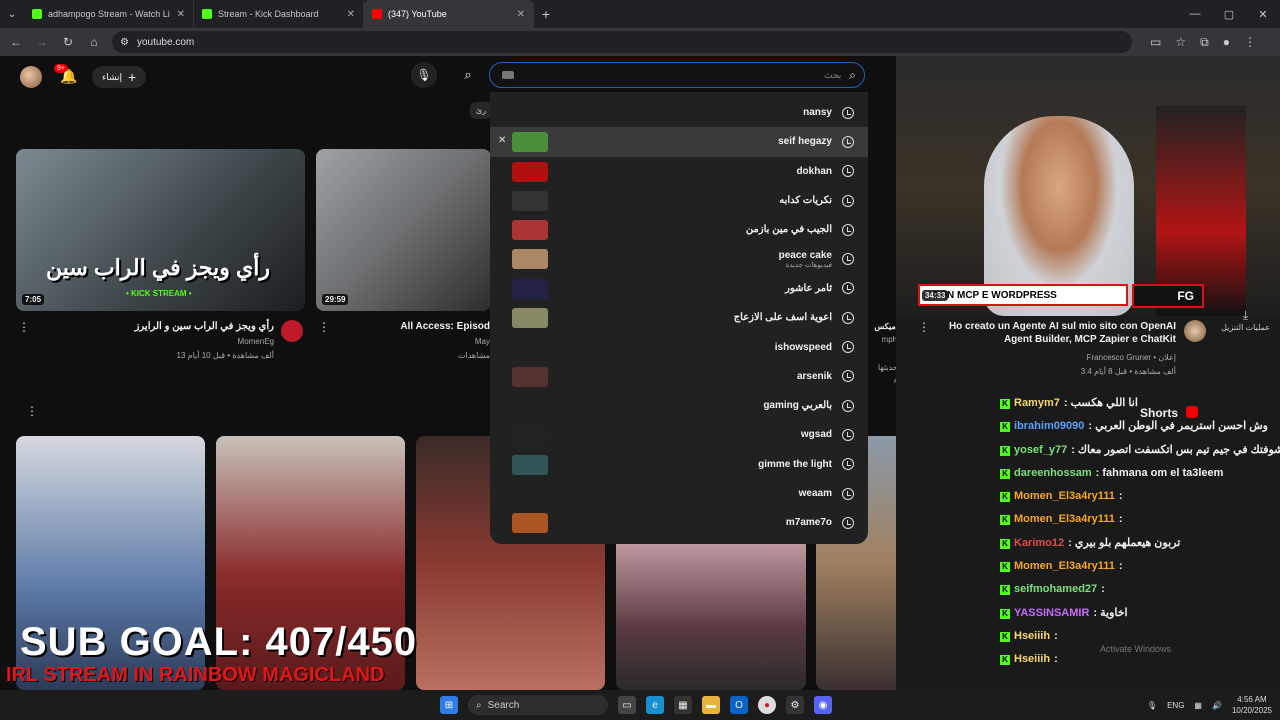  I want to click on network-icon: ▦, so click(1198, 705).